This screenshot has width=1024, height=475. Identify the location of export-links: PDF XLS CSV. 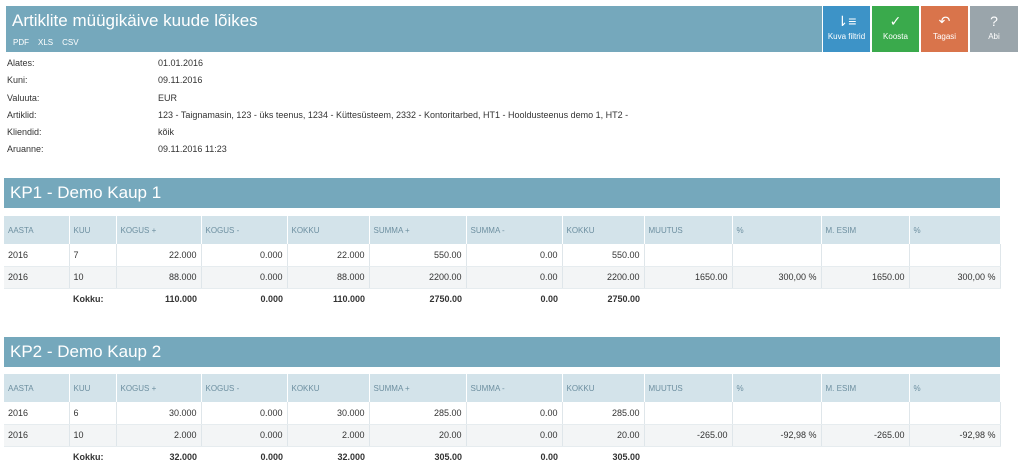
(46, 42).